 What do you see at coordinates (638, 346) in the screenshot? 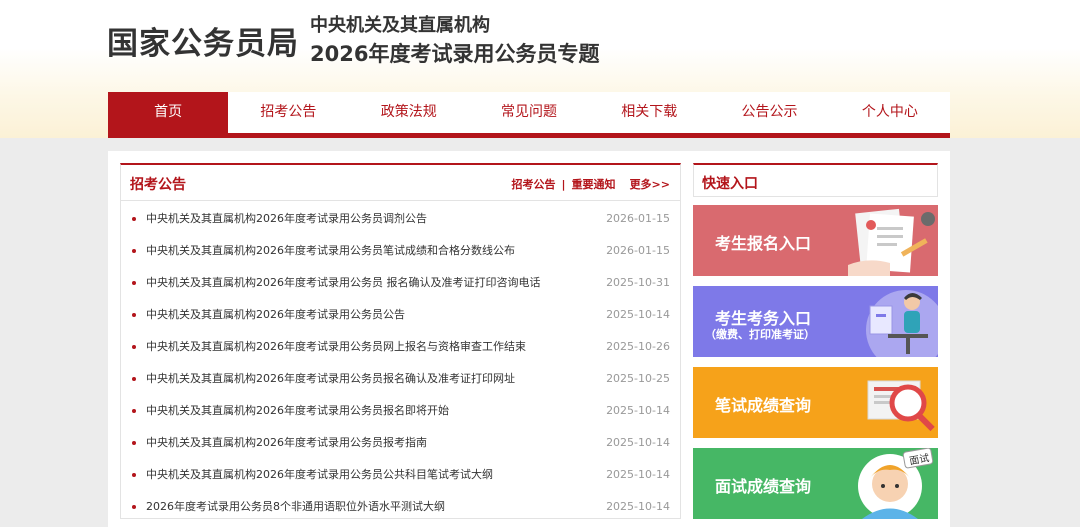
I see `news-item-date: 2025-10-26` at bounding box center [638, 346].